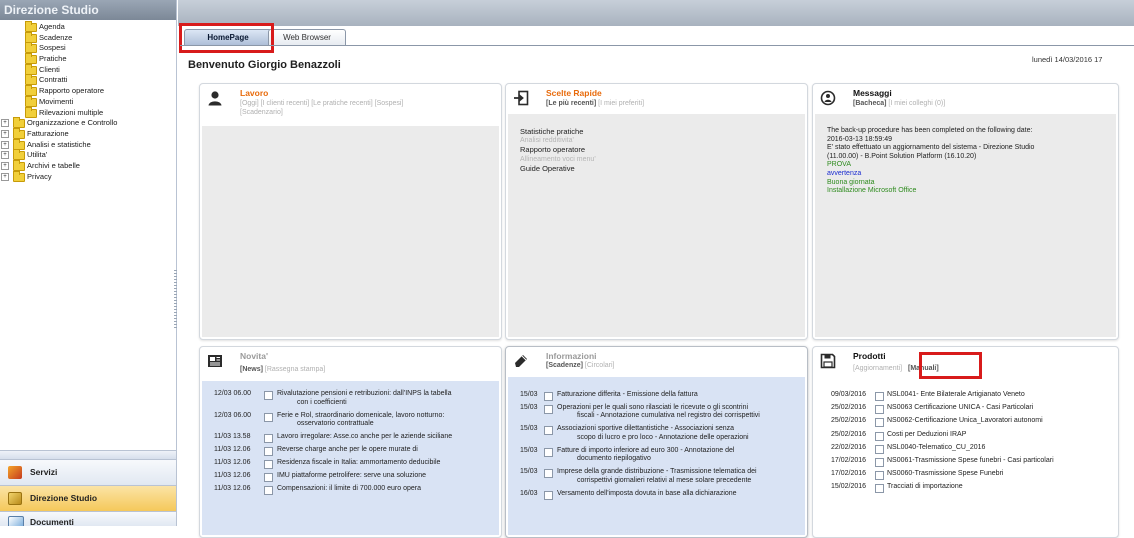 Image resolution: width=1134 pixels, height=538 pixels. I want to click on link-rassegna-stampa: [Rassegna stampa], so click(294, 369).